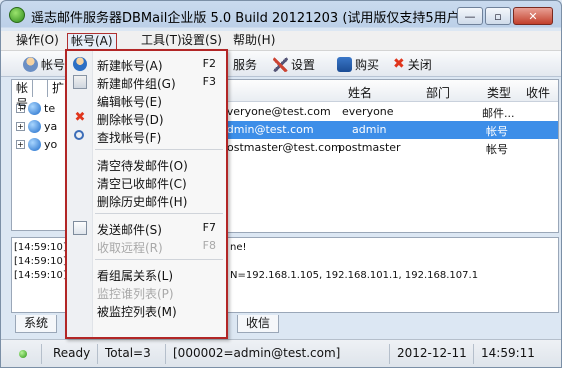 The height and width of the screenshot is (368, 562). Describe the element at coordinates (136, 84) in the screenshot. I see `menu-item-label: 新建邮件组(G)` at that location.